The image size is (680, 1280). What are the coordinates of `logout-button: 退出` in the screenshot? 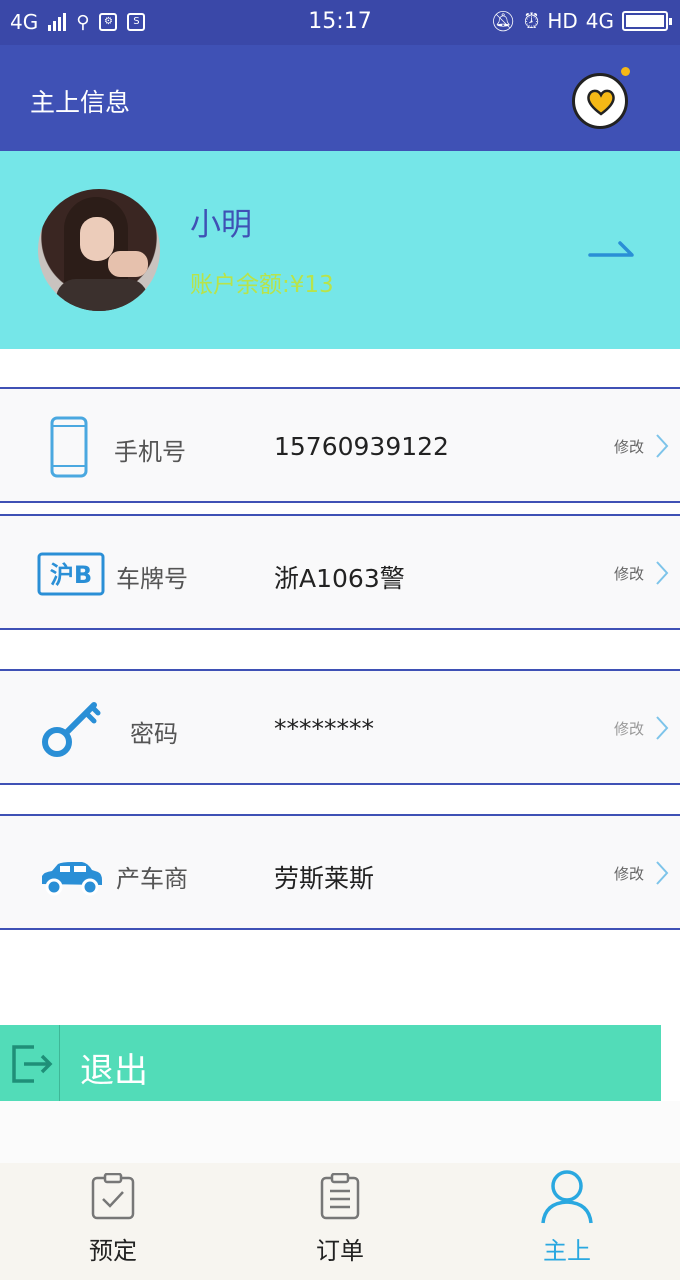 It's located at (330, 1063).